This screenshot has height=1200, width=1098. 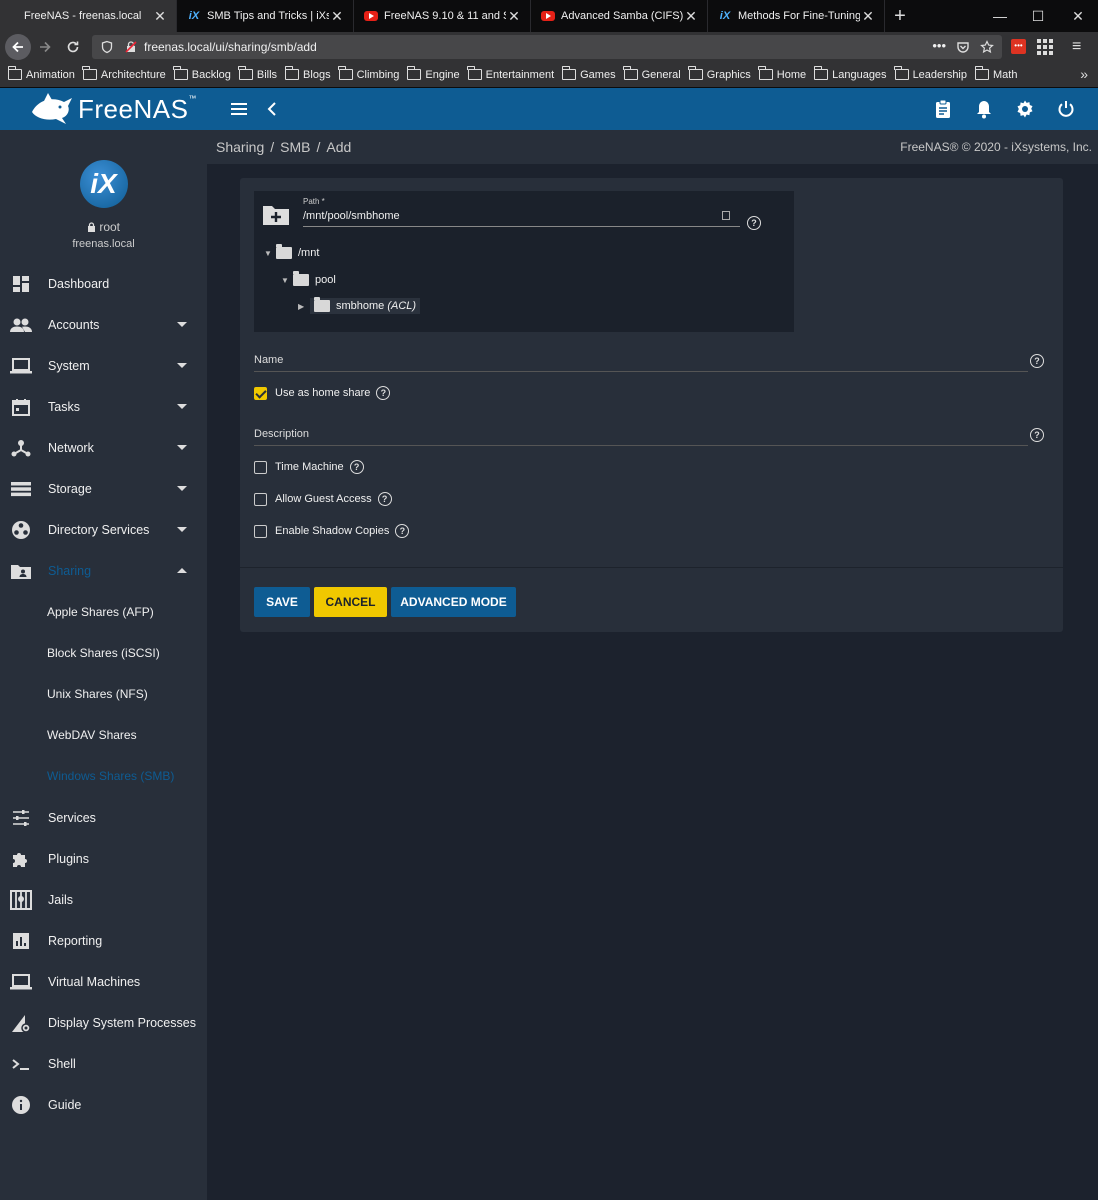 I want to click on sidebar-item-tasks: Tasks, so click(x=103, y=406).